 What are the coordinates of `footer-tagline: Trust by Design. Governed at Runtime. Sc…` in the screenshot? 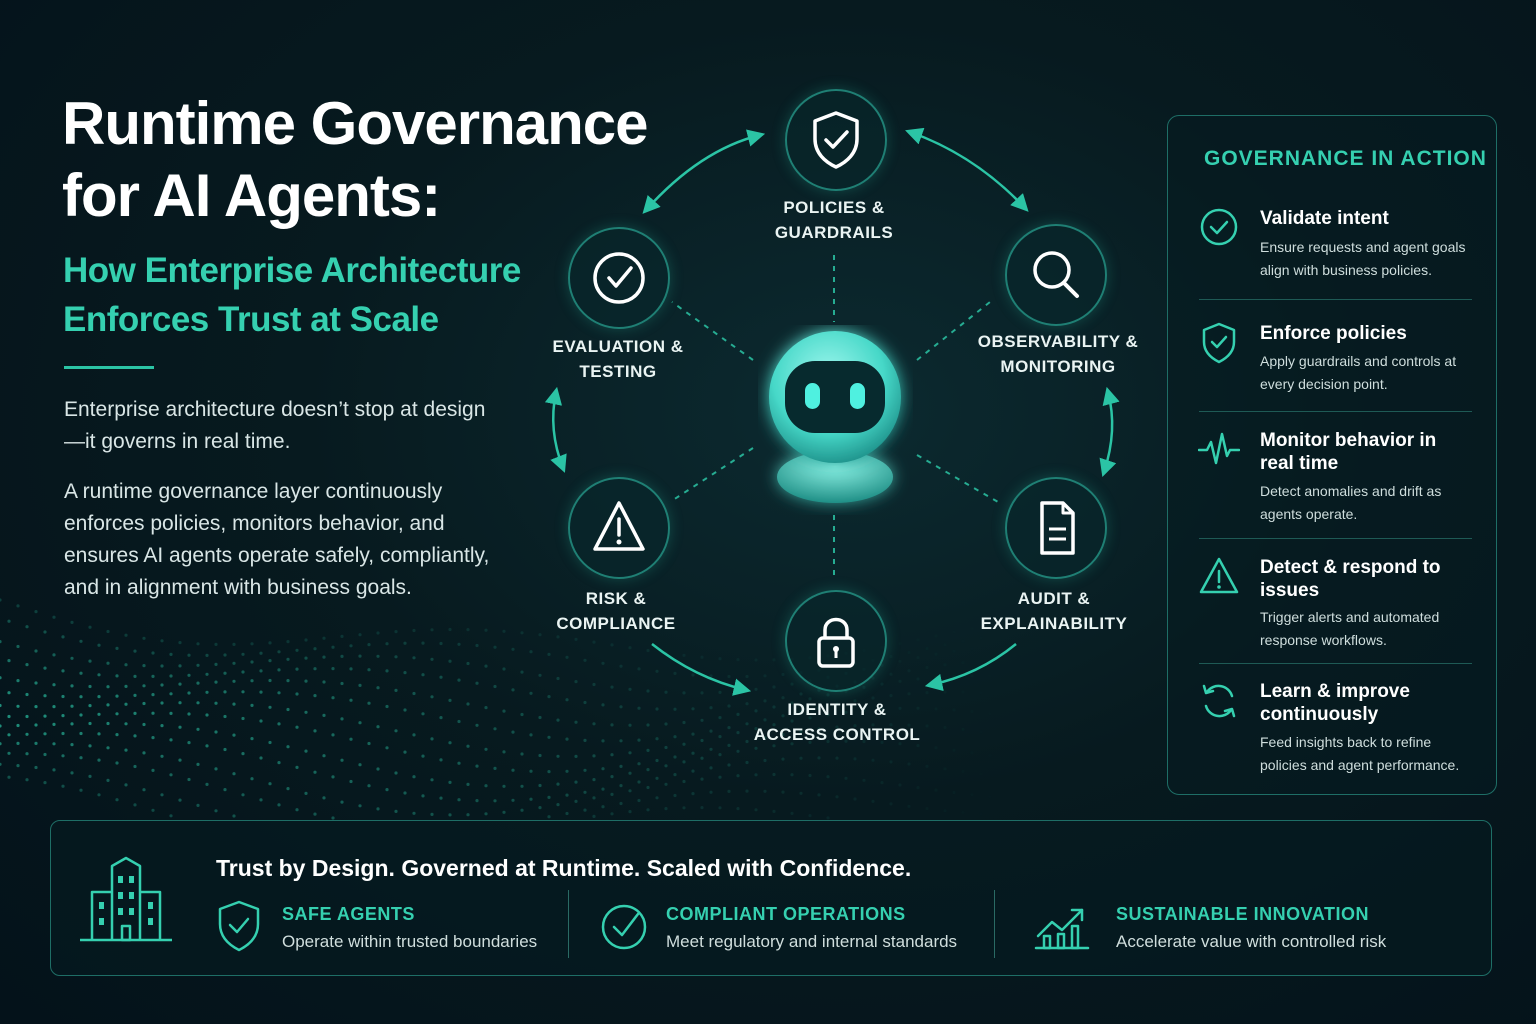 It's located at (564, 868).